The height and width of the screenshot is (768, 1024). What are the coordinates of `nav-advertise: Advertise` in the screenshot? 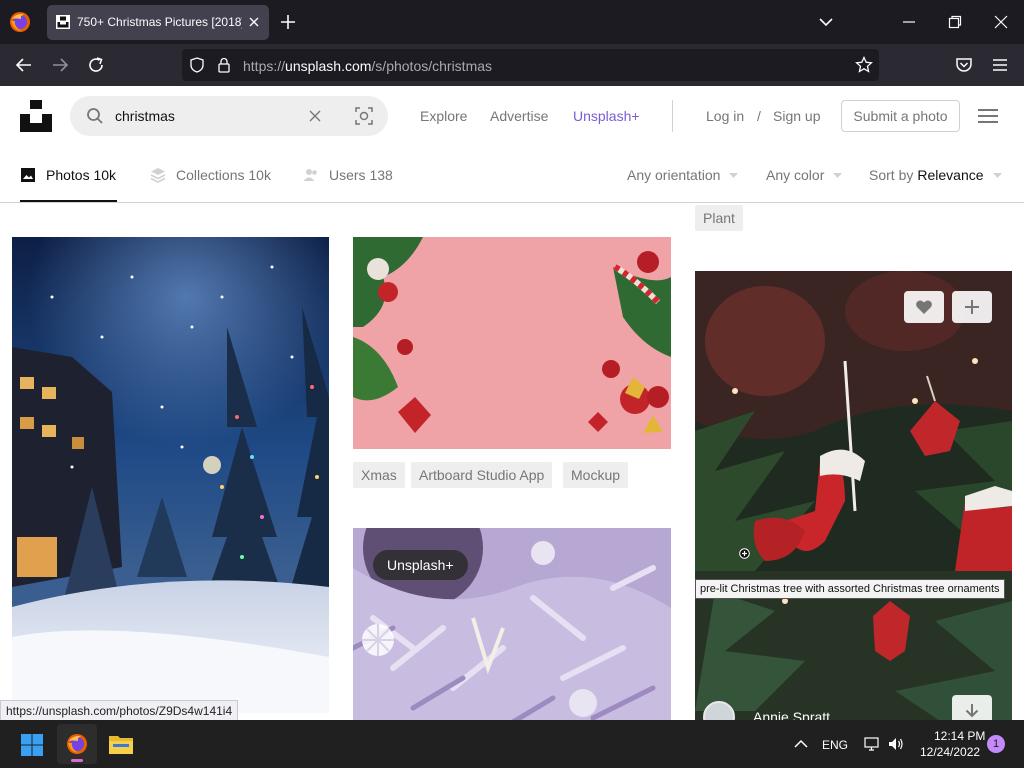 It's located at (519, 116).